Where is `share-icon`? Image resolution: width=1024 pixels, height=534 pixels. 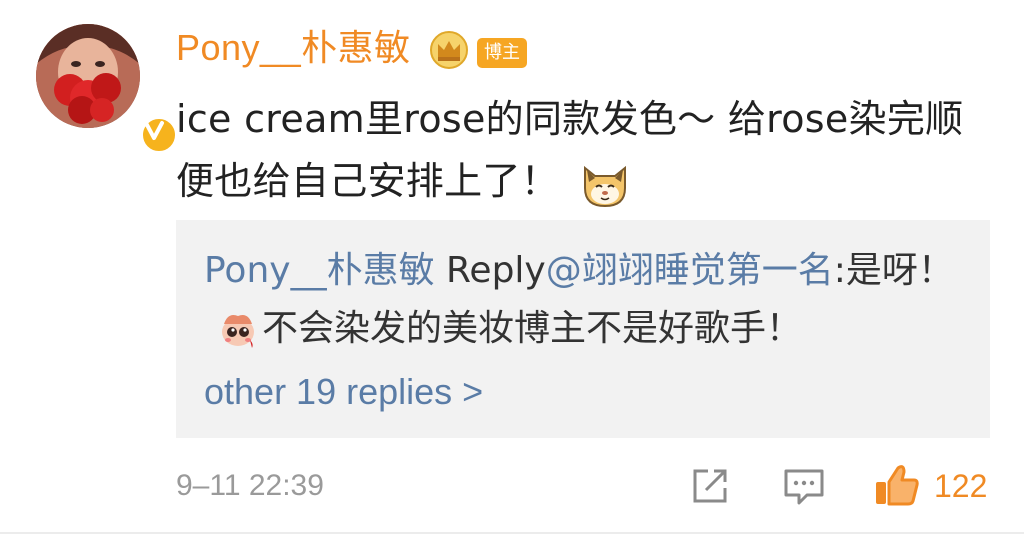 share-icon is located at coordinates (710, 486).